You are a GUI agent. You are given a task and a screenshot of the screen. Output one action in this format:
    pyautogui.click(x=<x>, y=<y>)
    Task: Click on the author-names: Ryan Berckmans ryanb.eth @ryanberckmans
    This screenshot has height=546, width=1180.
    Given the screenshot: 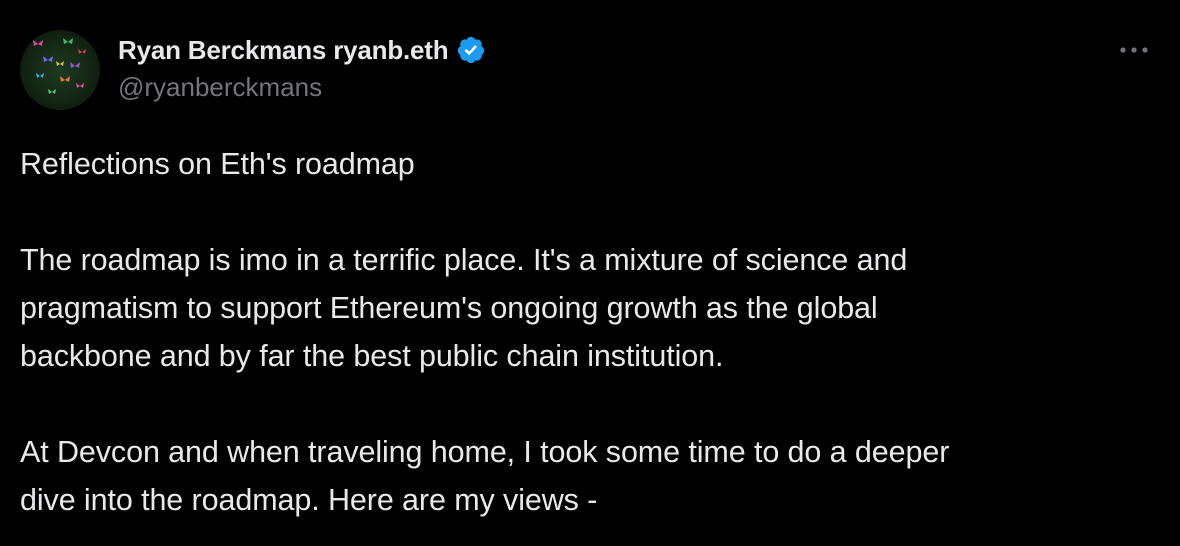 What is the action you would take?
    pyautogui.click(x=302, y=66)
    